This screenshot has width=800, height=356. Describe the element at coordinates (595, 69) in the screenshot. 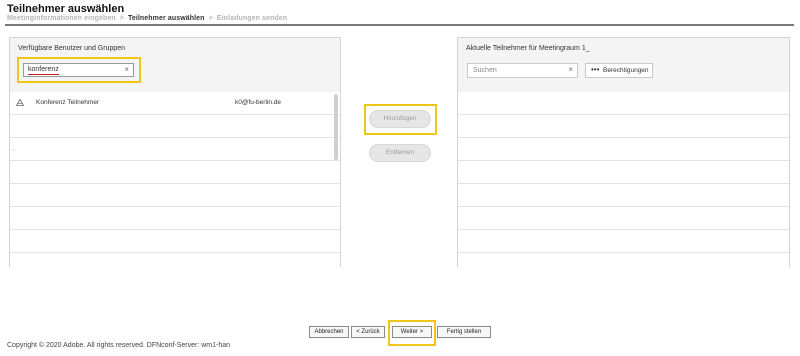

I see `more-dots-icon: •••` at that location.